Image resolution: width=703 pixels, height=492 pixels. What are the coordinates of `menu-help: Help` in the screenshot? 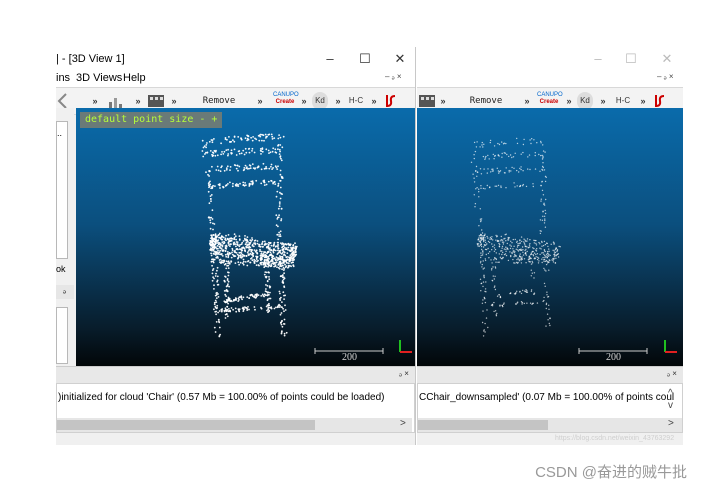 It's located at (134, 78).